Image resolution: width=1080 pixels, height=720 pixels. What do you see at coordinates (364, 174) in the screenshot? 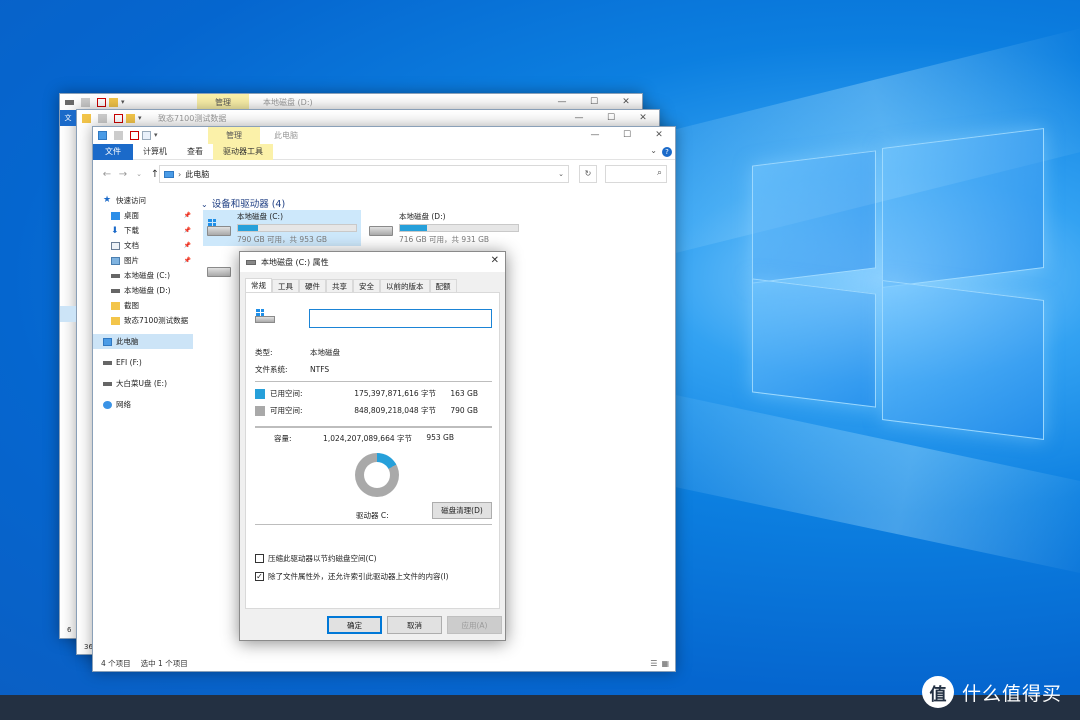
I see `address-bar: › 此电脑 ⌄` at bounding box center [364, 174].